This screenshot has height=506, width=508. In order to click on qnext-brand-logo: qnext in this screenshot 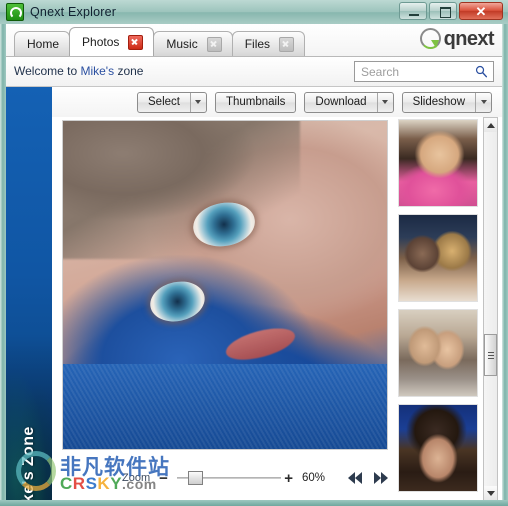, I will do `click(457, 38)`.